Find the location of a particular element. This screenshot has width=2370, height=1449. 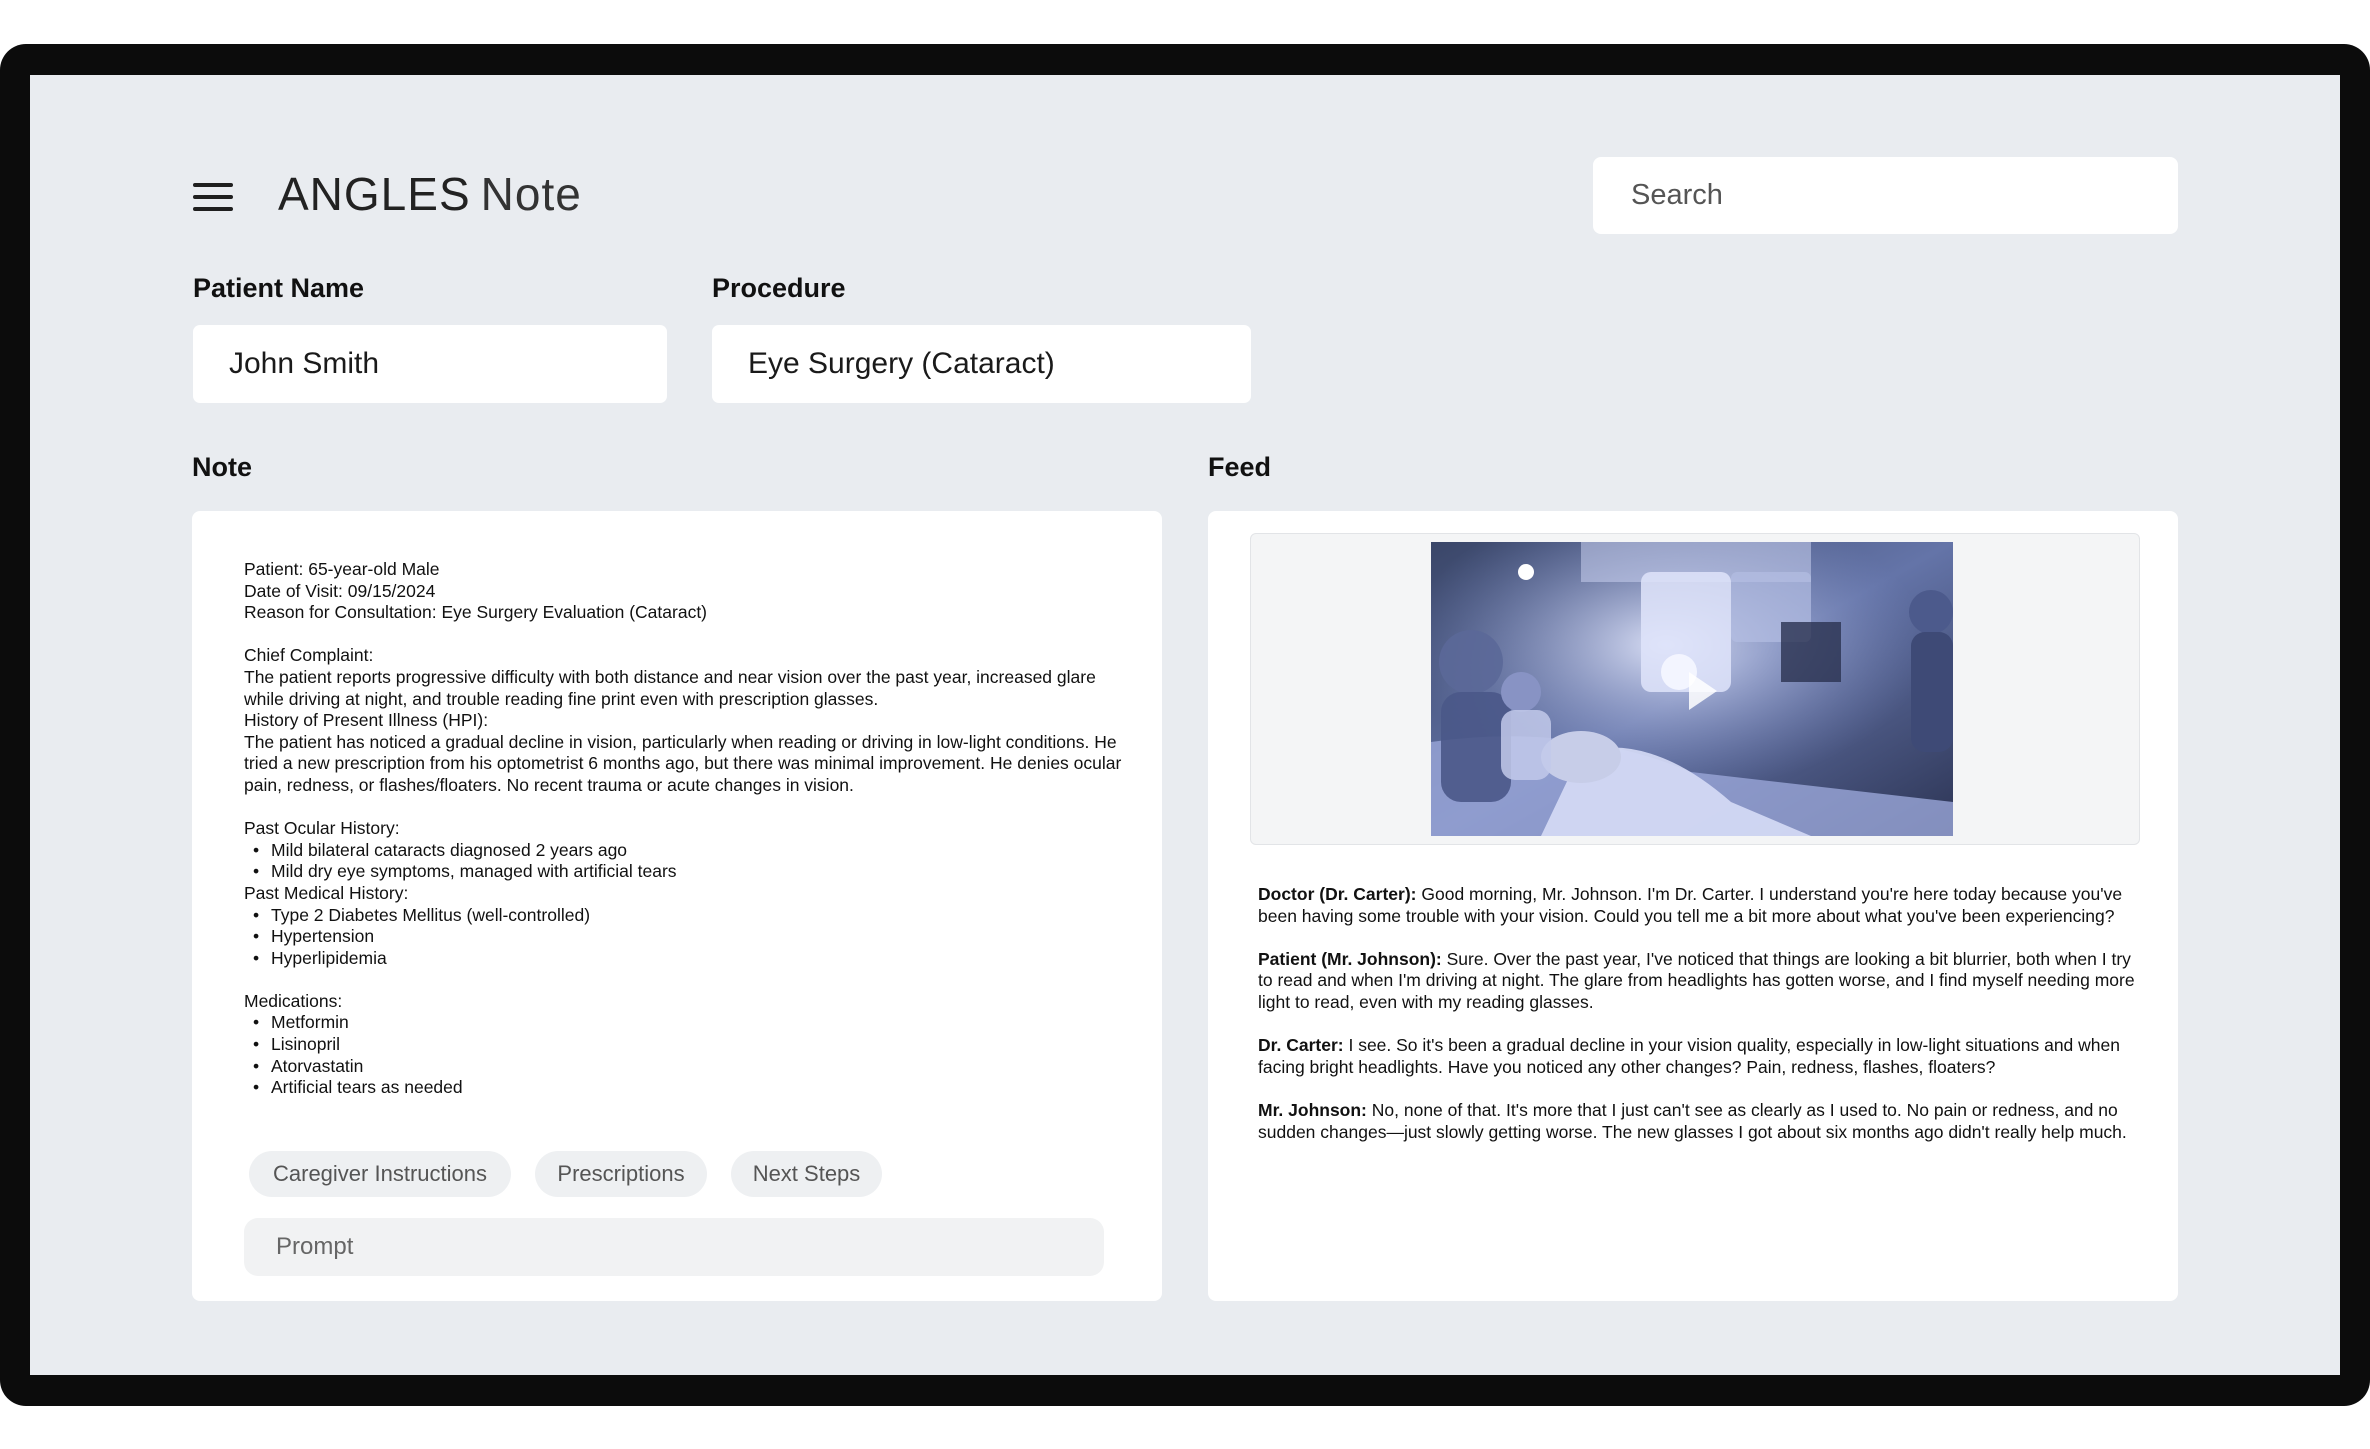

next-steps-chip: Next Steps is located at coordinates (806, 1174).